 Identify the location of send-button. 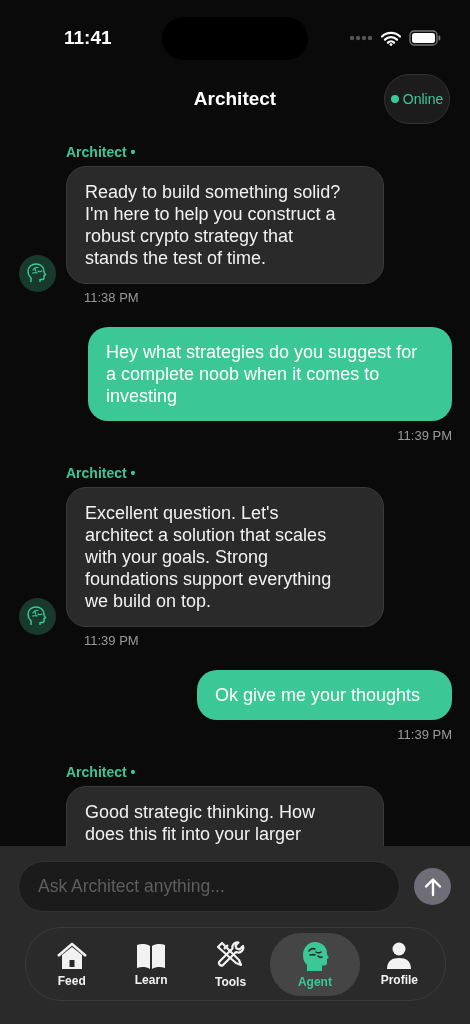
(432, 886).